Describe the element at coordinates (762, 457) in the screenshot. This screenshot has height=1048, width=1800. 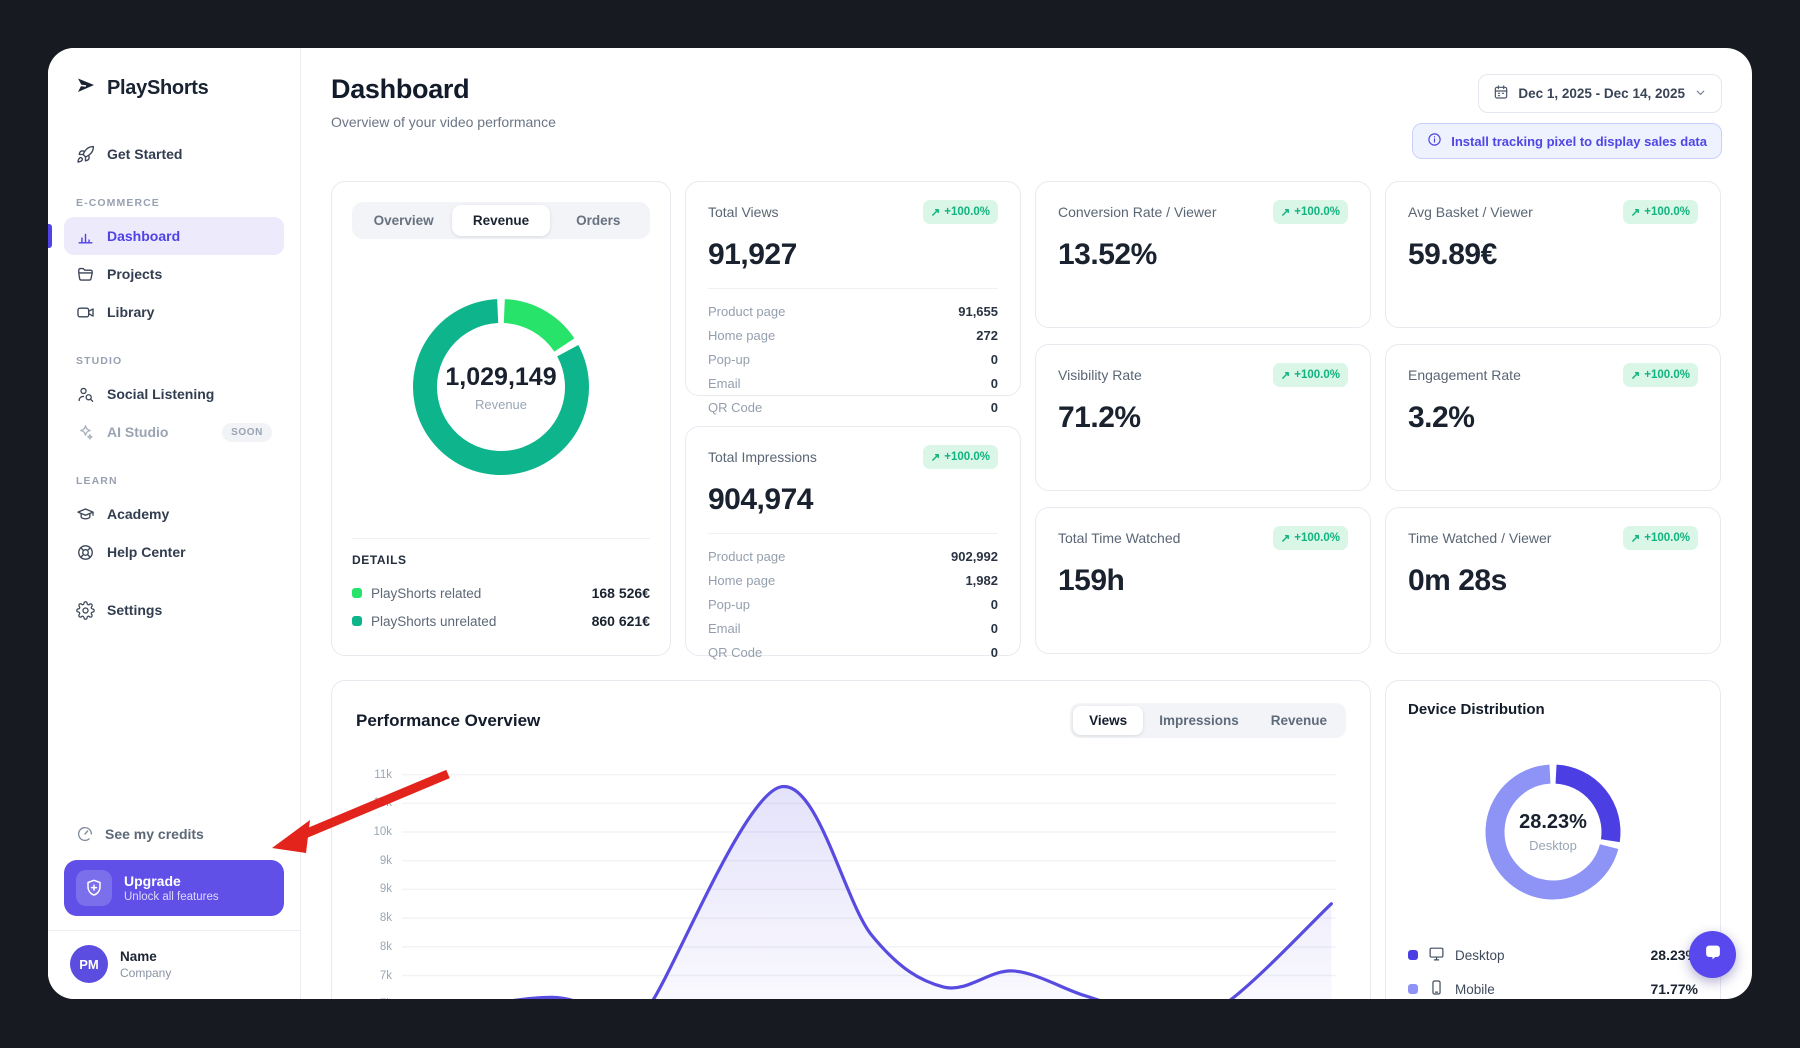
I see `card-title: Total Impressions` at that location.